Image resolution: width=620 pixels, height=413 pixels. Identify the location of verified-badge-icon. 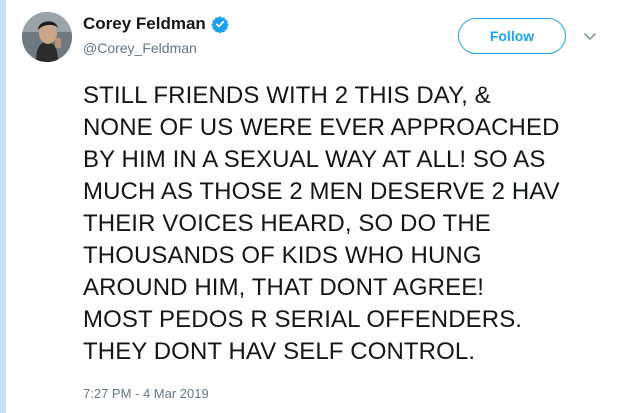
(220, 24).